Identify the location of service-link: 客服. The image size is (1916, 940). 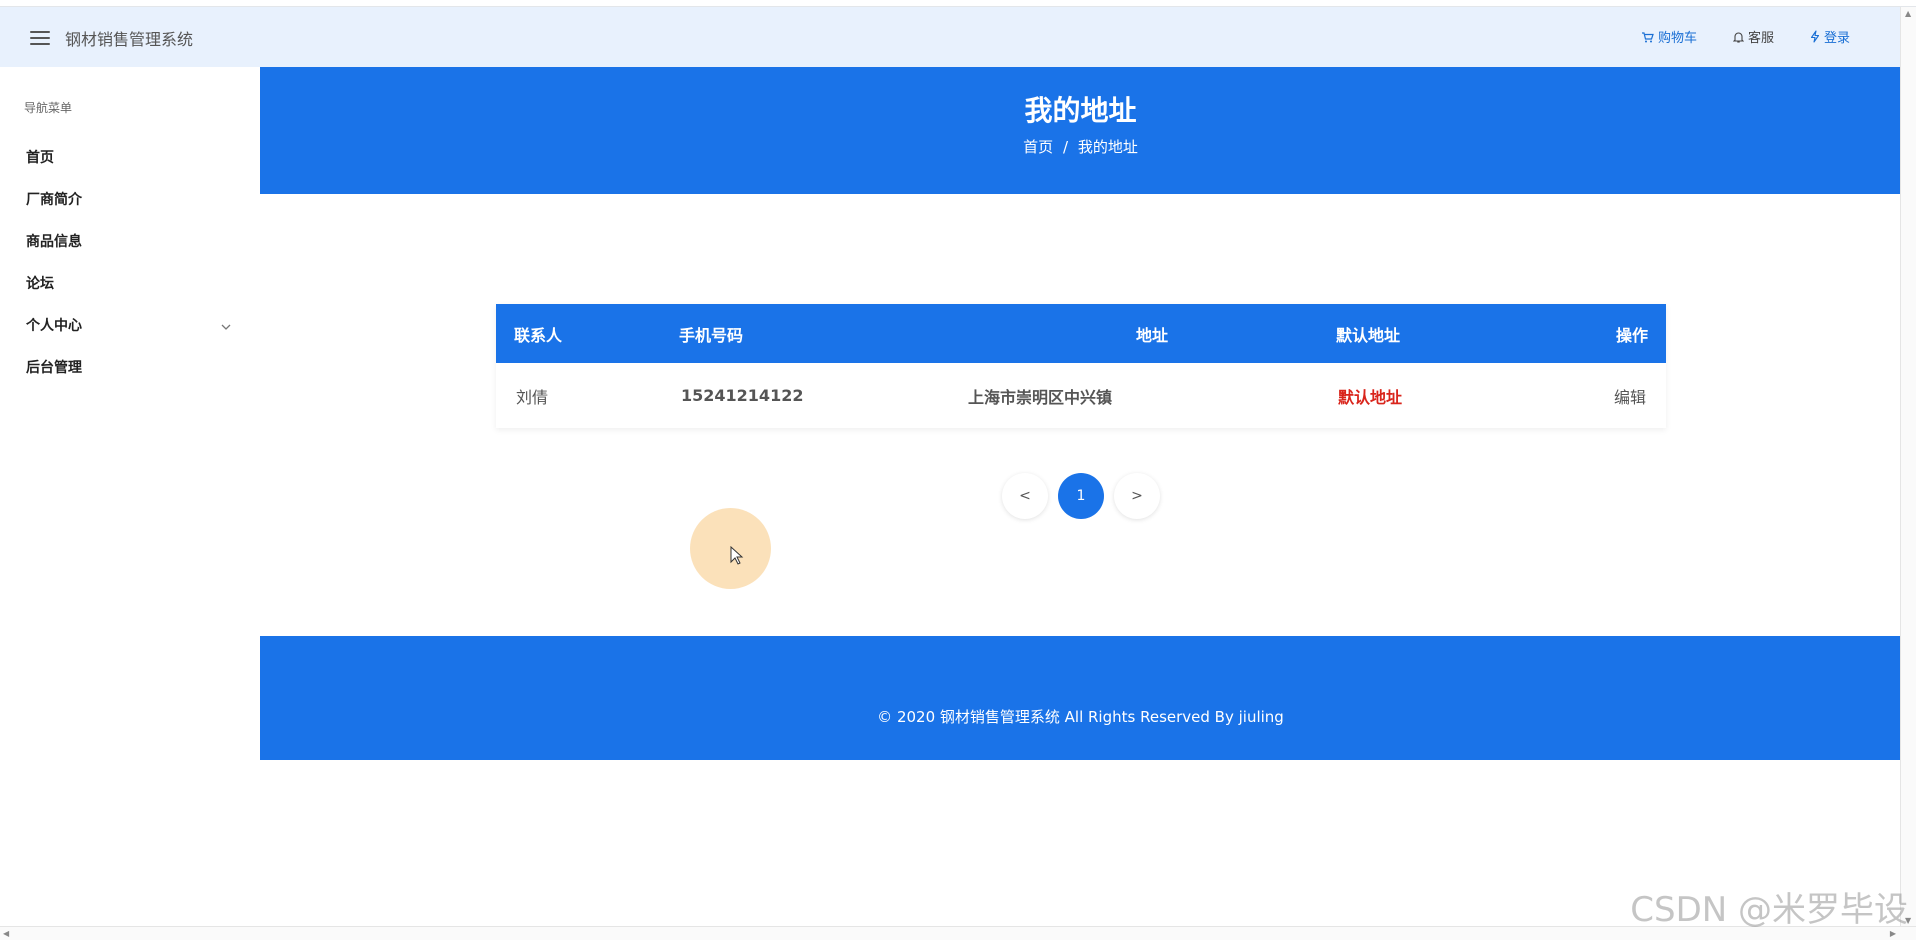
(1753, 36).